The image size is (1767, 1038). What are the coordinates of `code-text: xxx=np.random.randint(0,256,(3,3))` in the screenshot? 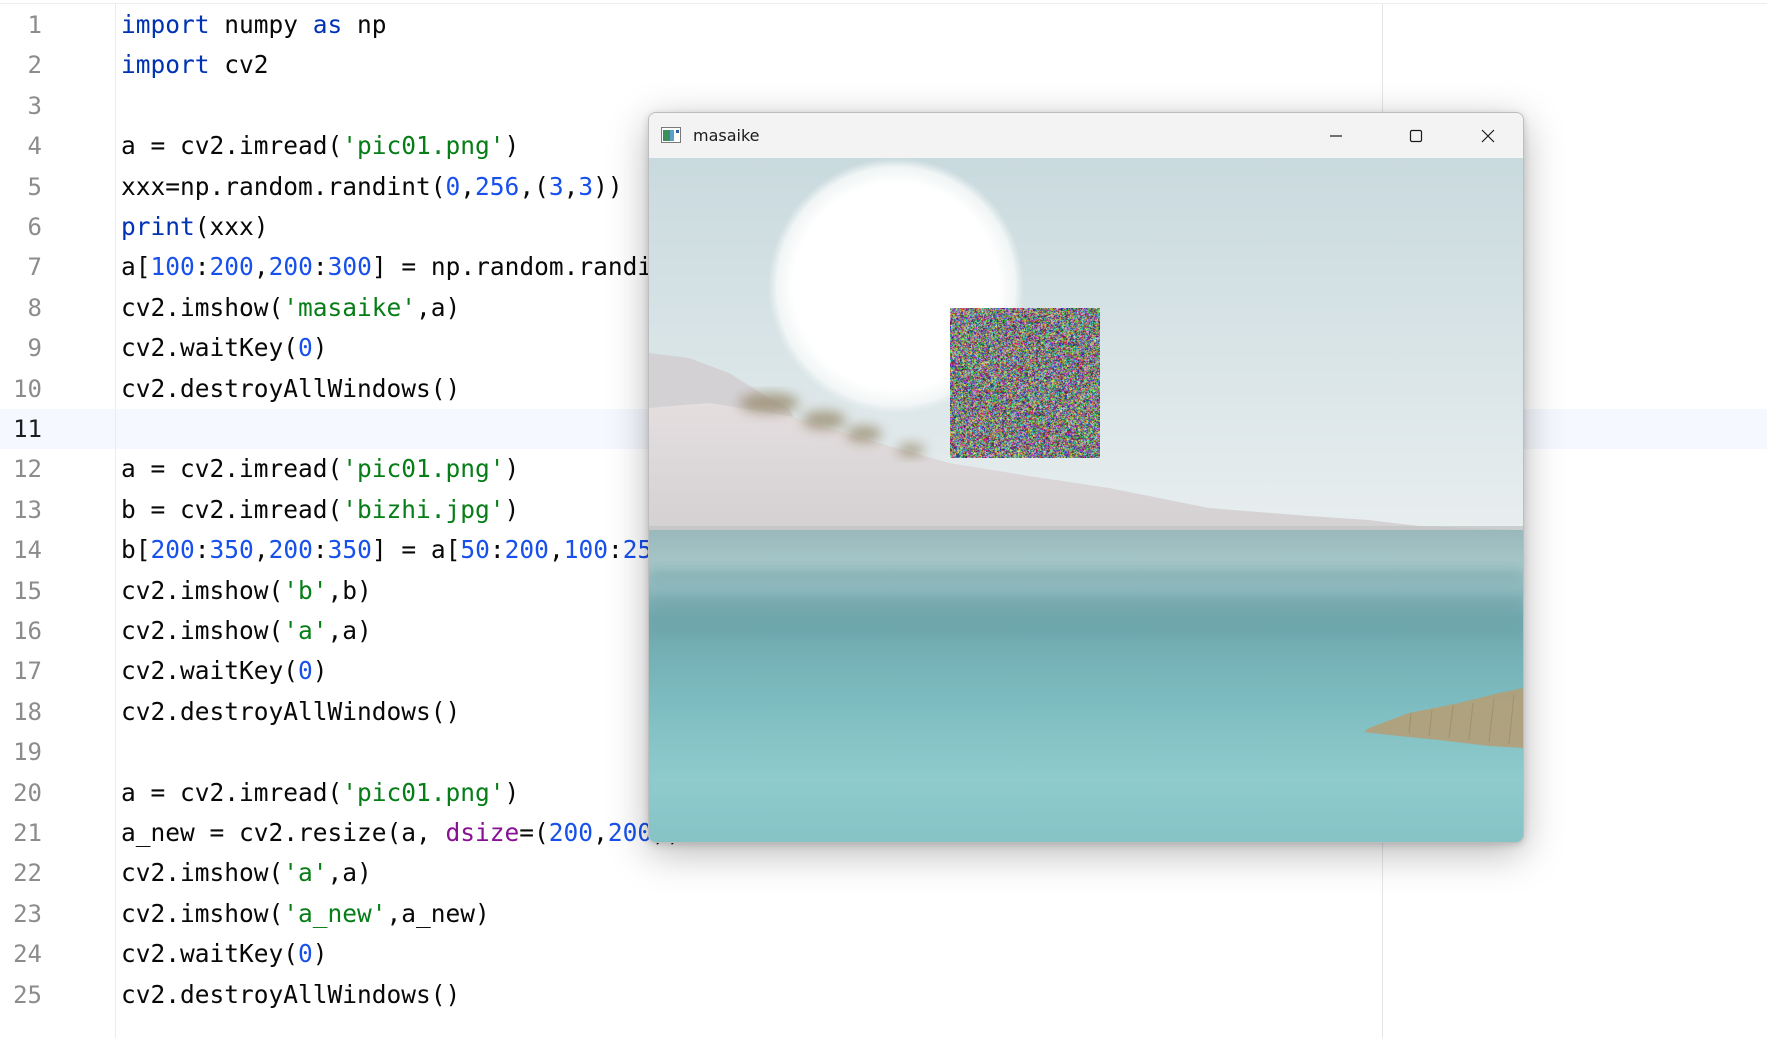 It's located at (372, 187).